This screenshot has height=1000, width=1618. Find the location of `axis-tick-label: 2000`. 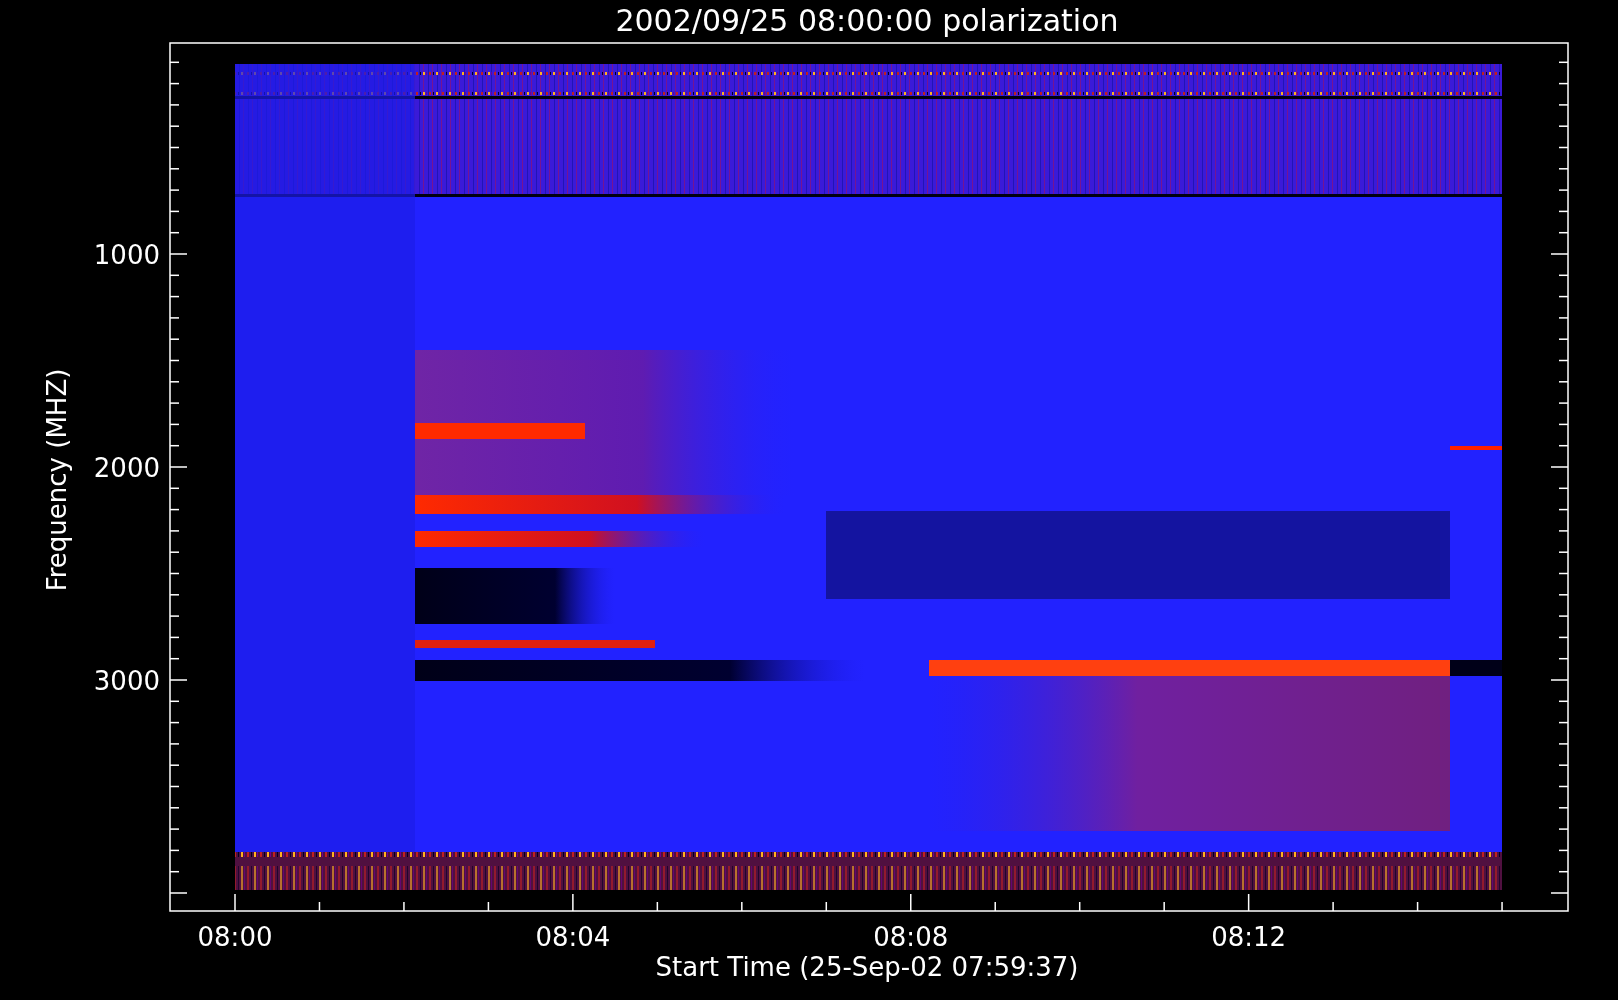

axis-tick-label: 2000 is located at coordinates (126, 468).